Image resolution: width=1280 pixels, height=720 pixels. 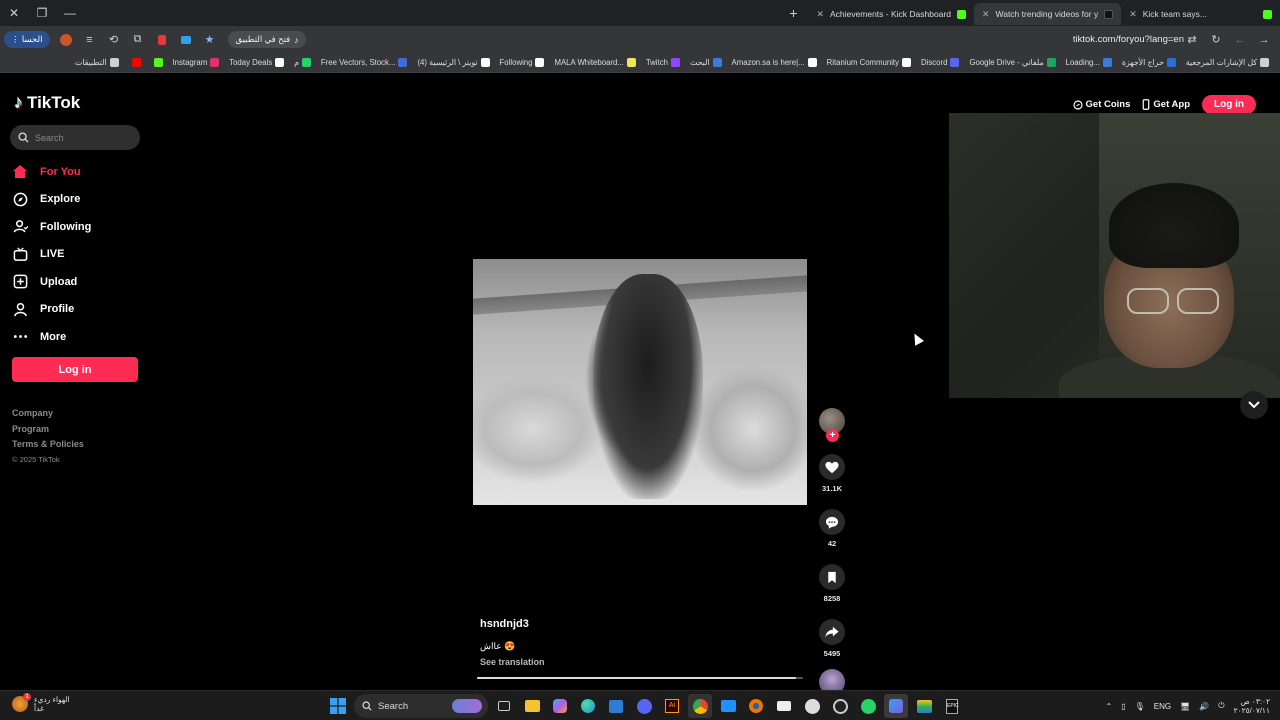 I want to click on extensions-puzzle-icon: ⧉, so click(x=138, y=39).